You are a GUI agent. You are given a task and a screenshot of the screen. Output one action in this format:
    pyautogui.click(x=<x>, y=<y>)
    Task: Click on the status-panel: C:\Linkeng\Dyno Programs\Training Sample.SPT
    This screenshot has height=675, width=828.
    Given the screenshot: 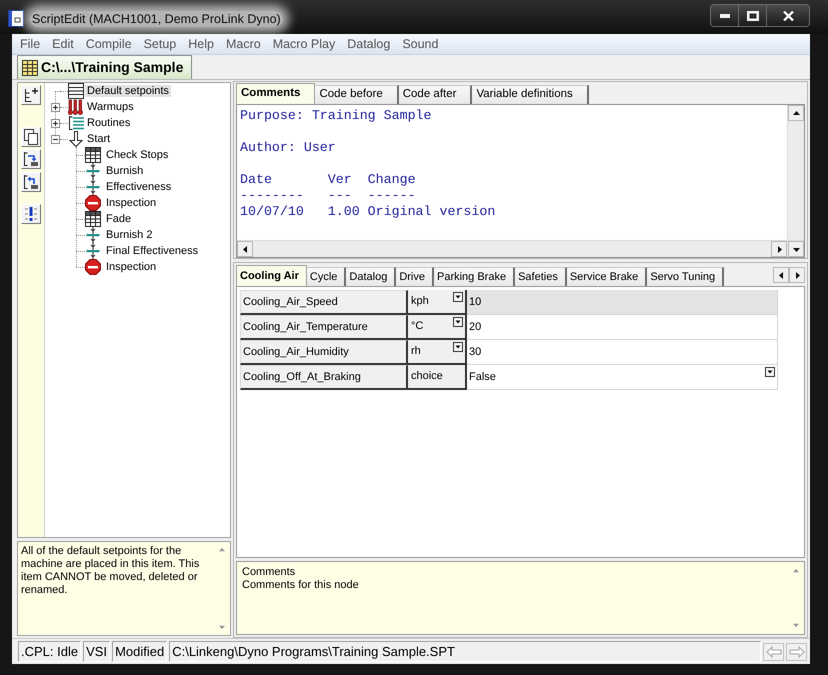 What is the action you would take?
    pyautogui.click(x=465, y=651)
    